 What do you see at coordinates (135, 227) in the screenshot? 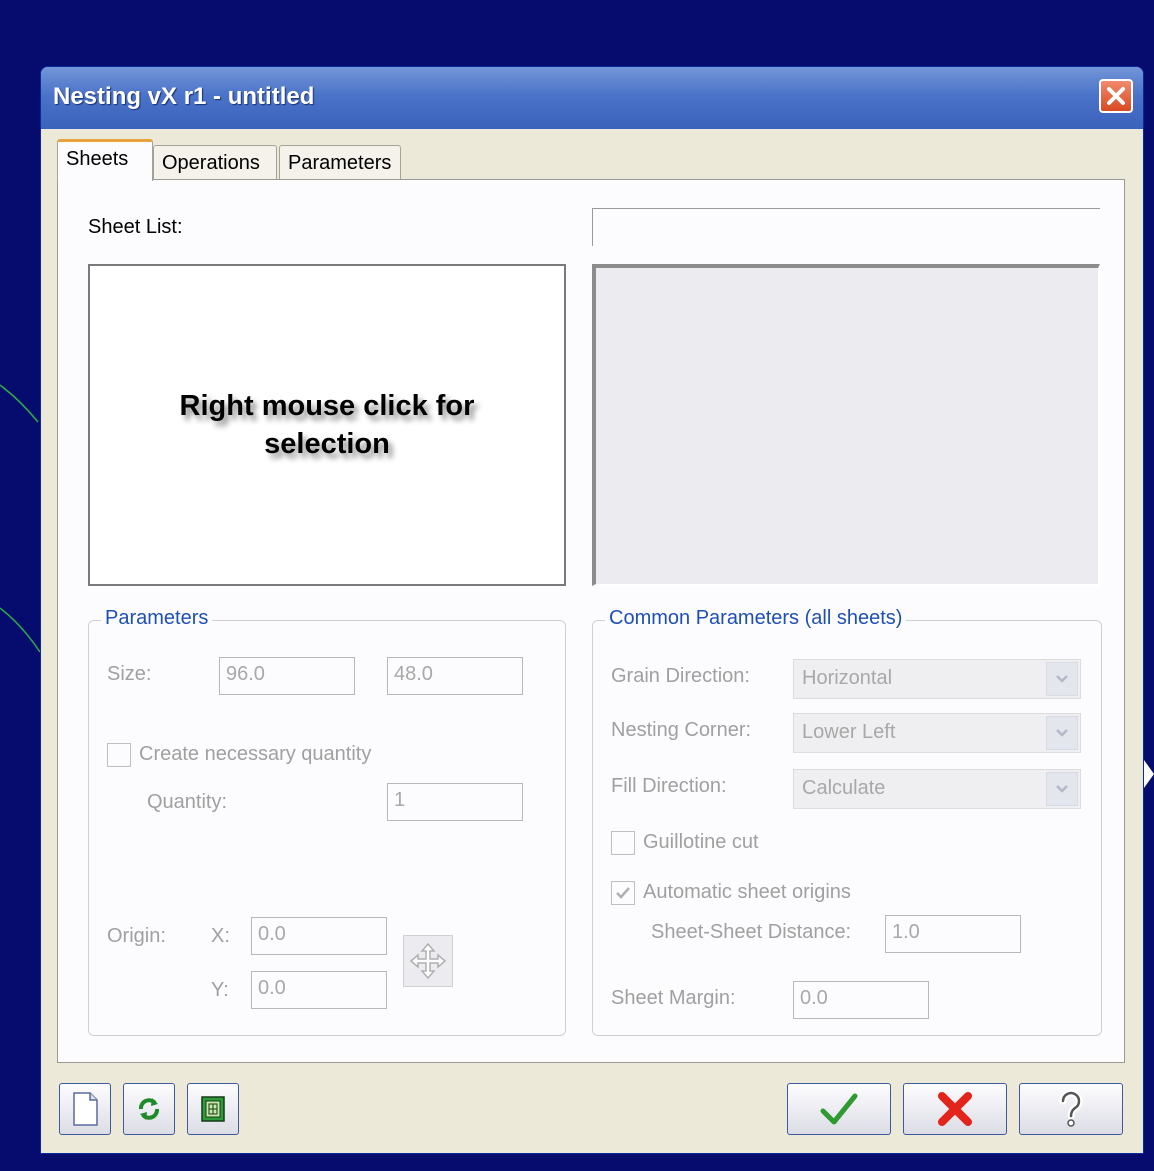
I see `sheet-list-label: Sheet List:` at bounding box center [135, 227].